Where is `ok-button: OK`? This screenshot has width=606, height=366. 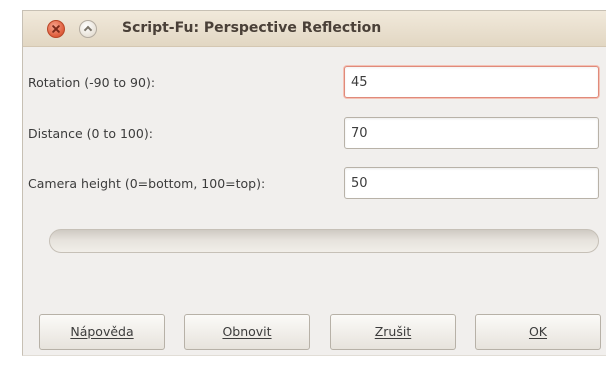
ok-button: OK is located at coordinates (538, 332).